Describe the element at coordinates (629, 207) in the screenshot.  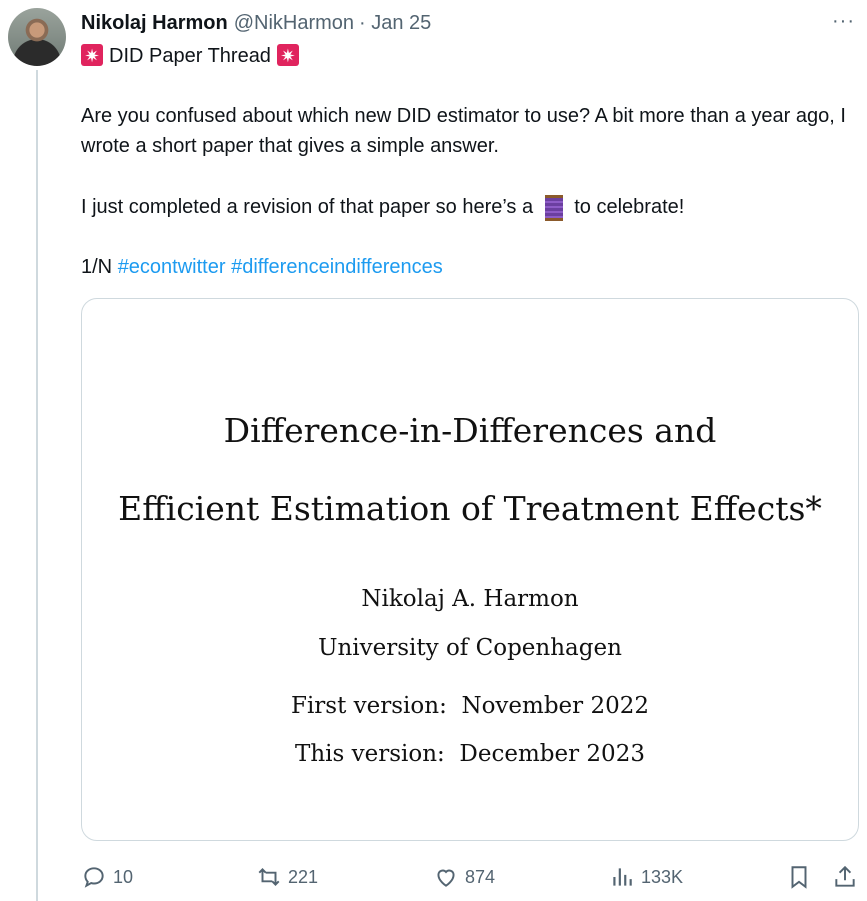
I see `tweet-paragraph-2-end: to celebrate!` at that location.